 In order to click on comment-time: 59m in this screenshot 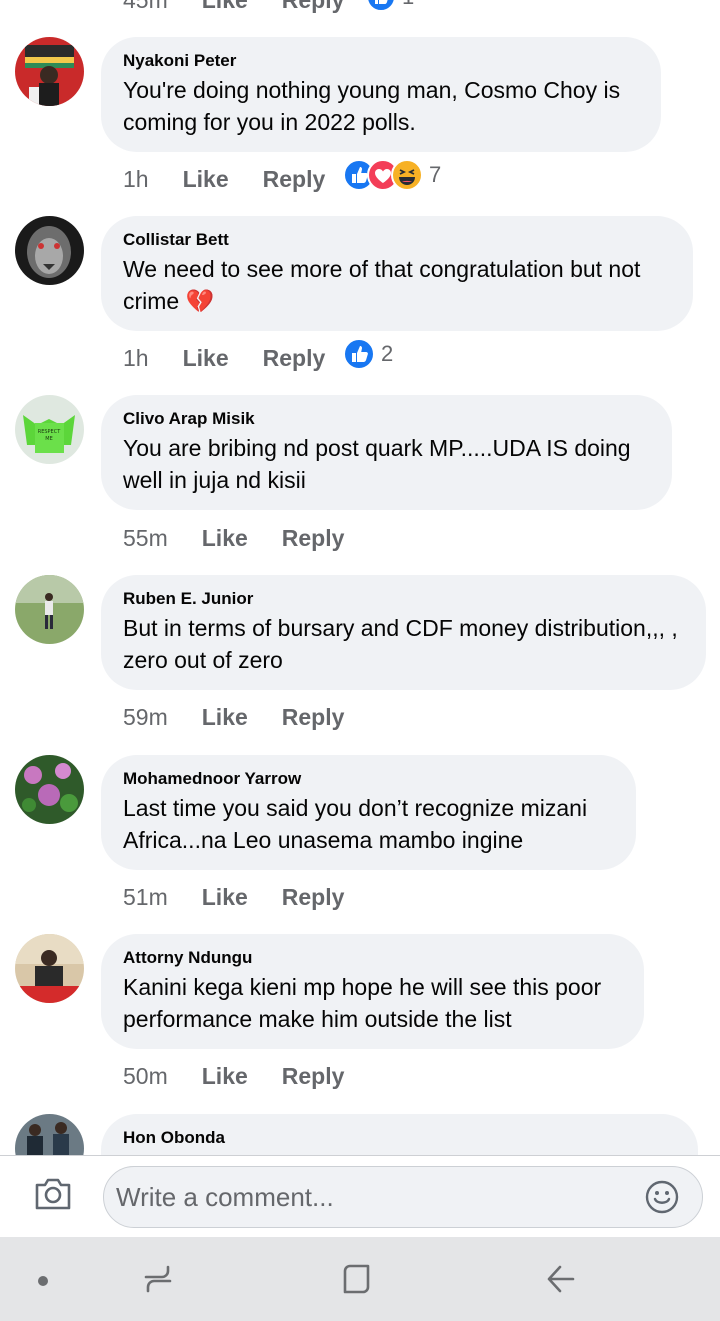, I will do `click(145, 716)`.